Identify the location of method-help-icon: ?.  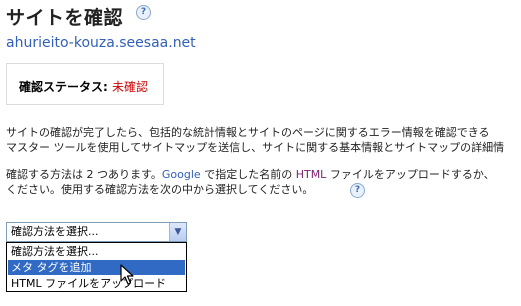
(357, 190).